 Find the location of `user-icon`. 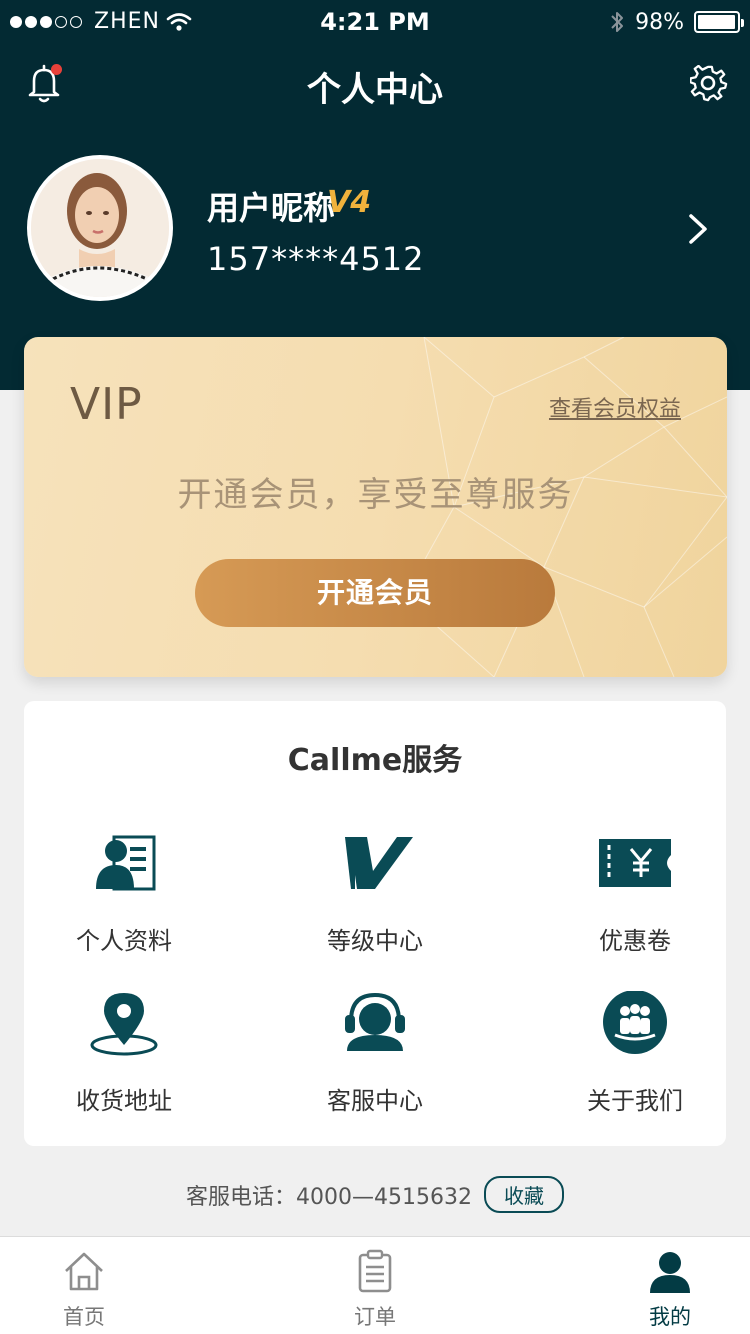

user-icon is located at coordinates (670, 1272).